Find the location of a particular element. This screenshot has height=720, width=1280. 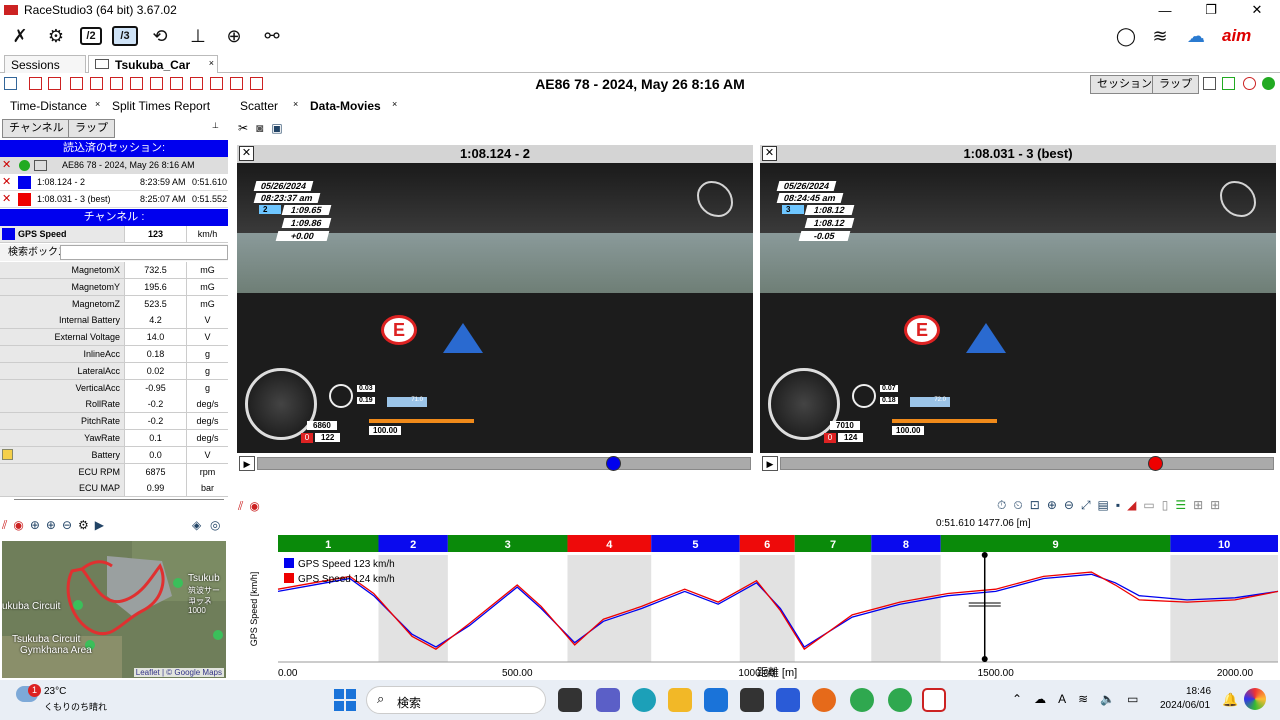

taskview-icon is located at coordinates (570, 700).